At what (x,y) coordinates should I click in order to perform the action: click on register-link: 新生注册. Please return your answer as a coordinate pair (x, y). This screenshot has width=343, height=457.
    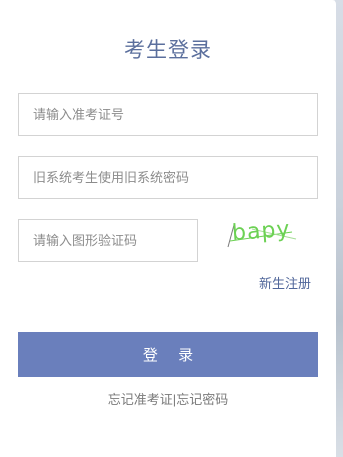
    Looking at the image, I should click on (285, 282).